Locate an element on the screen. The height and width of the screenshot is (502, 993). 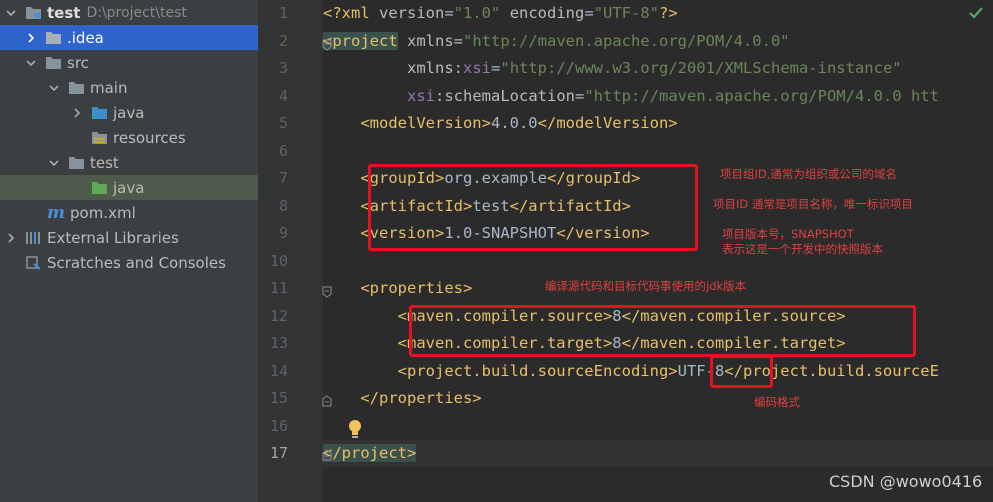
tree-item-scratches: Scratches and Consoles is located at coordinates (129, 262).